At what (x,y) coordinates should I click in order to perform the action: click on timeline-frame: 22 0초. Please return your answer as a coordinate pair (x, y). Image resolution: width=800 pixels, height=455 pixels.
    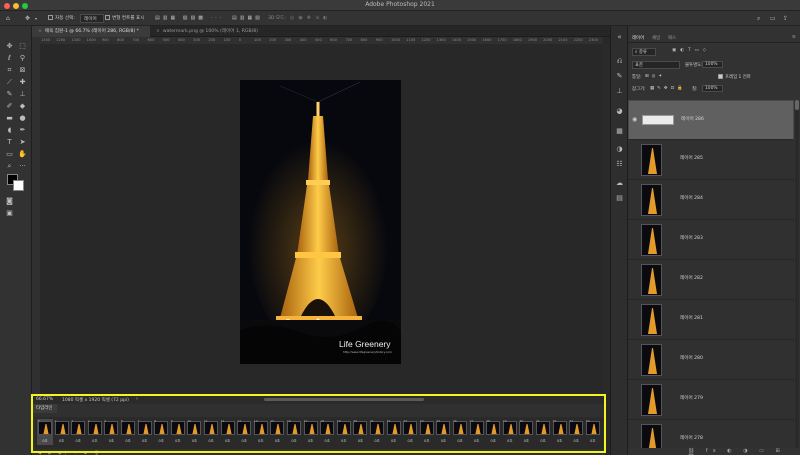
    Looking at the image, I should click on (394, 432).